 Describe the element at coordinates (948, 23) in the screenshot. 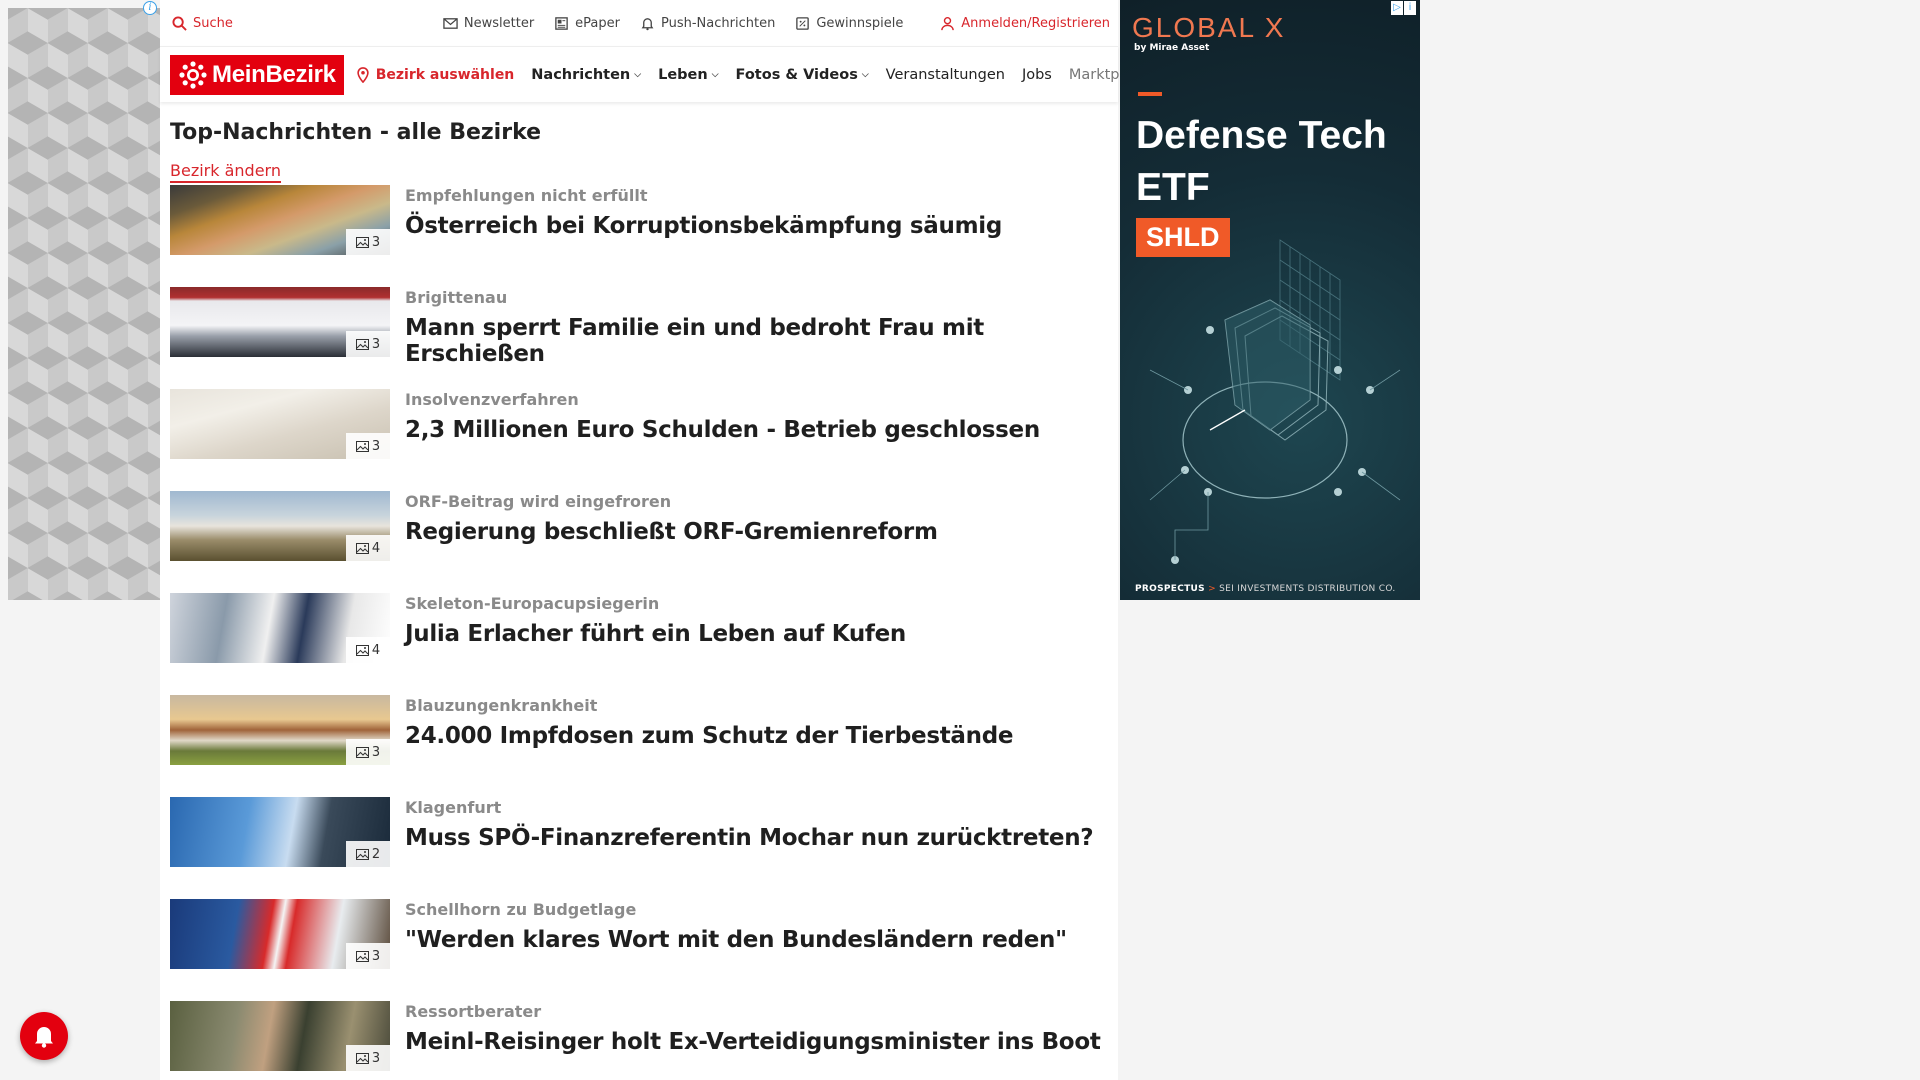

I see `user-icon` at that location.